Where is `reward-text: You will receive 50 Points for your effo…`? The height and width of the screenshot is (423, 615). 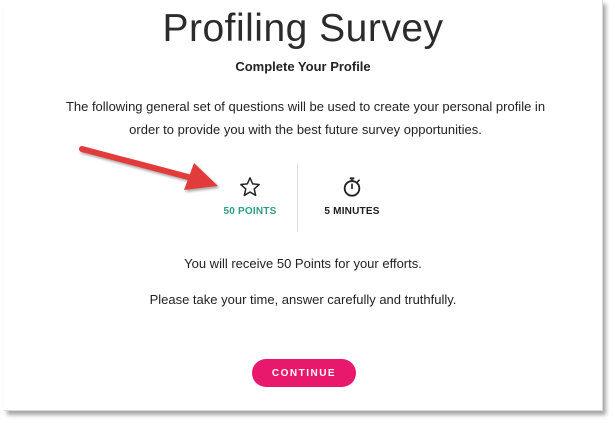
reward-text: You will receive 50 Points for your effo… is located at coordinates (303, 263).